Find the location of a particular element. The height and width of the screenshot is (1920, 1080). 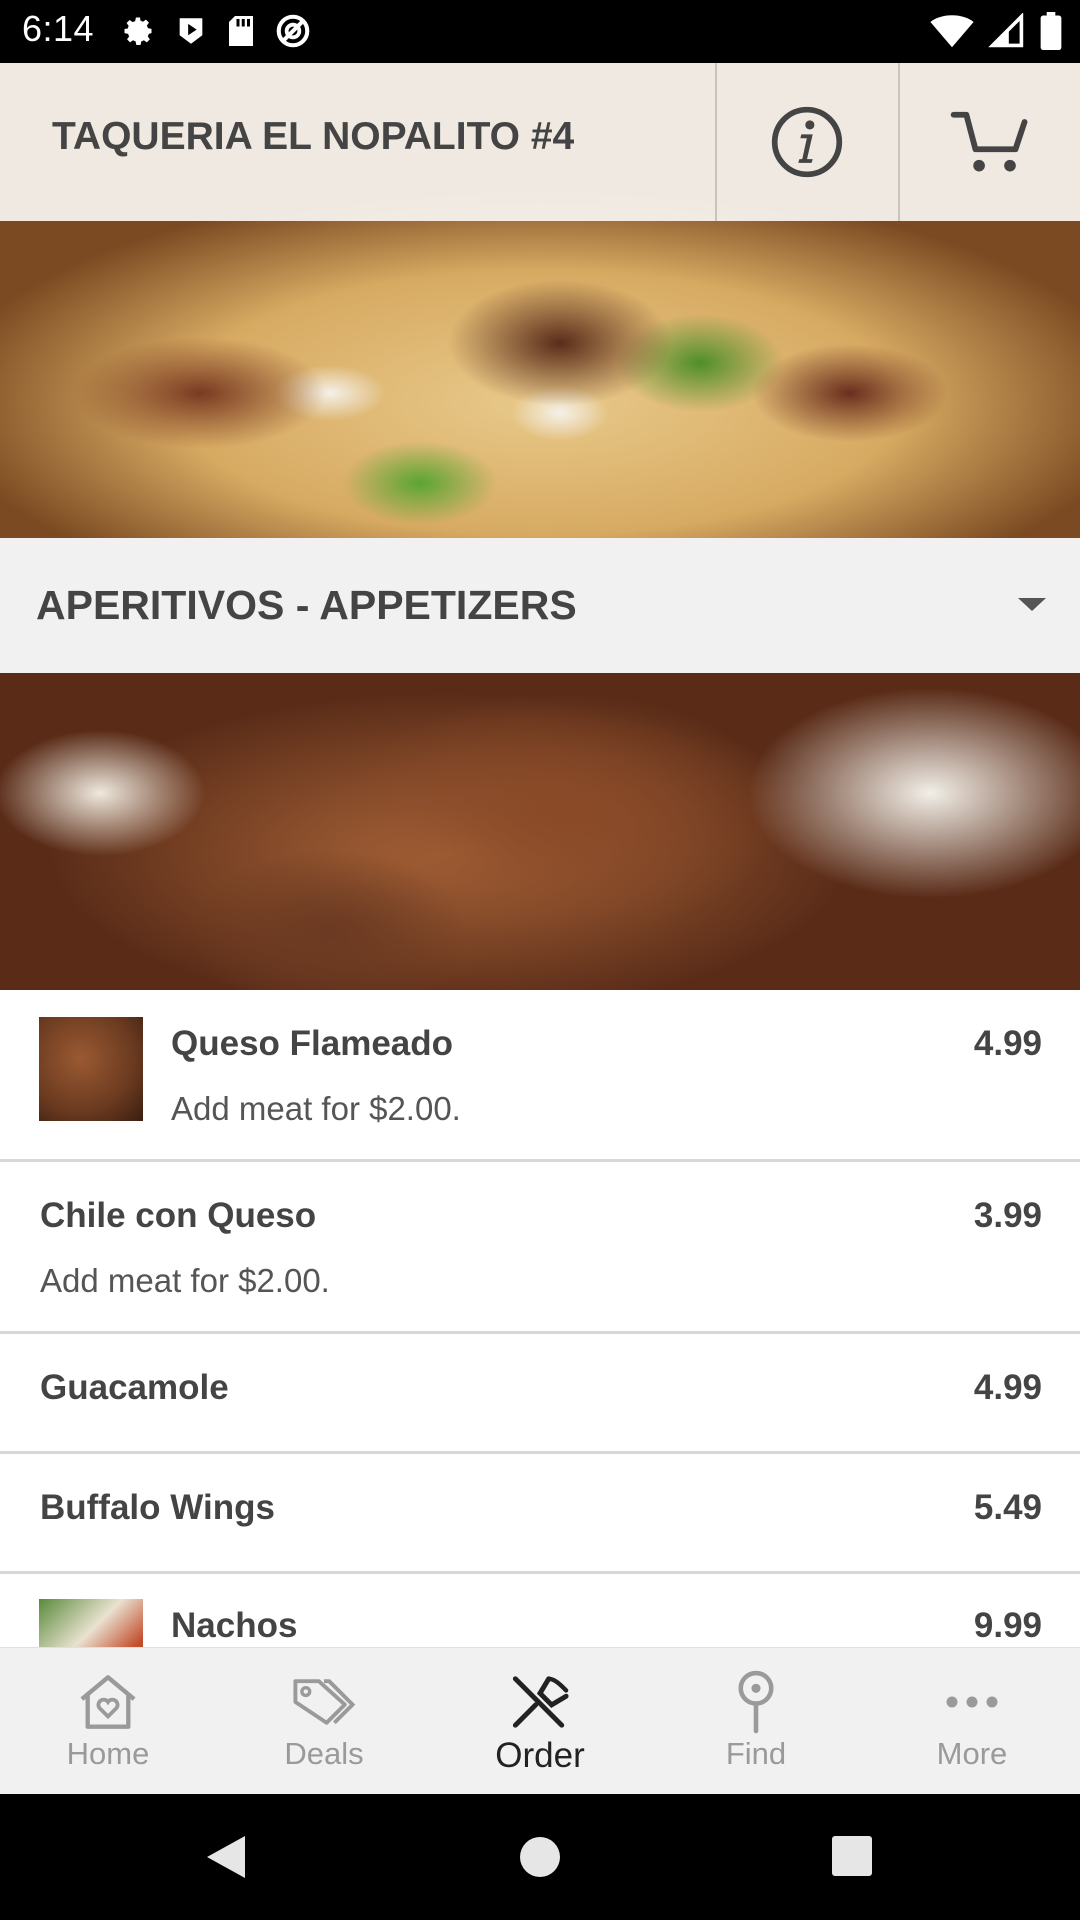

item-price: 5.49 is located at coordinates (1007, 1507).